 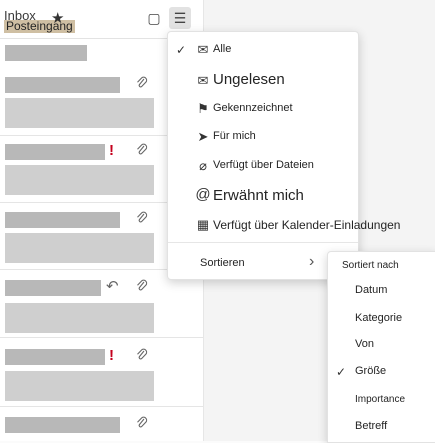 I want to click on filter-item-unread: ✉ Ungelesen, so click(x=263, y=81).